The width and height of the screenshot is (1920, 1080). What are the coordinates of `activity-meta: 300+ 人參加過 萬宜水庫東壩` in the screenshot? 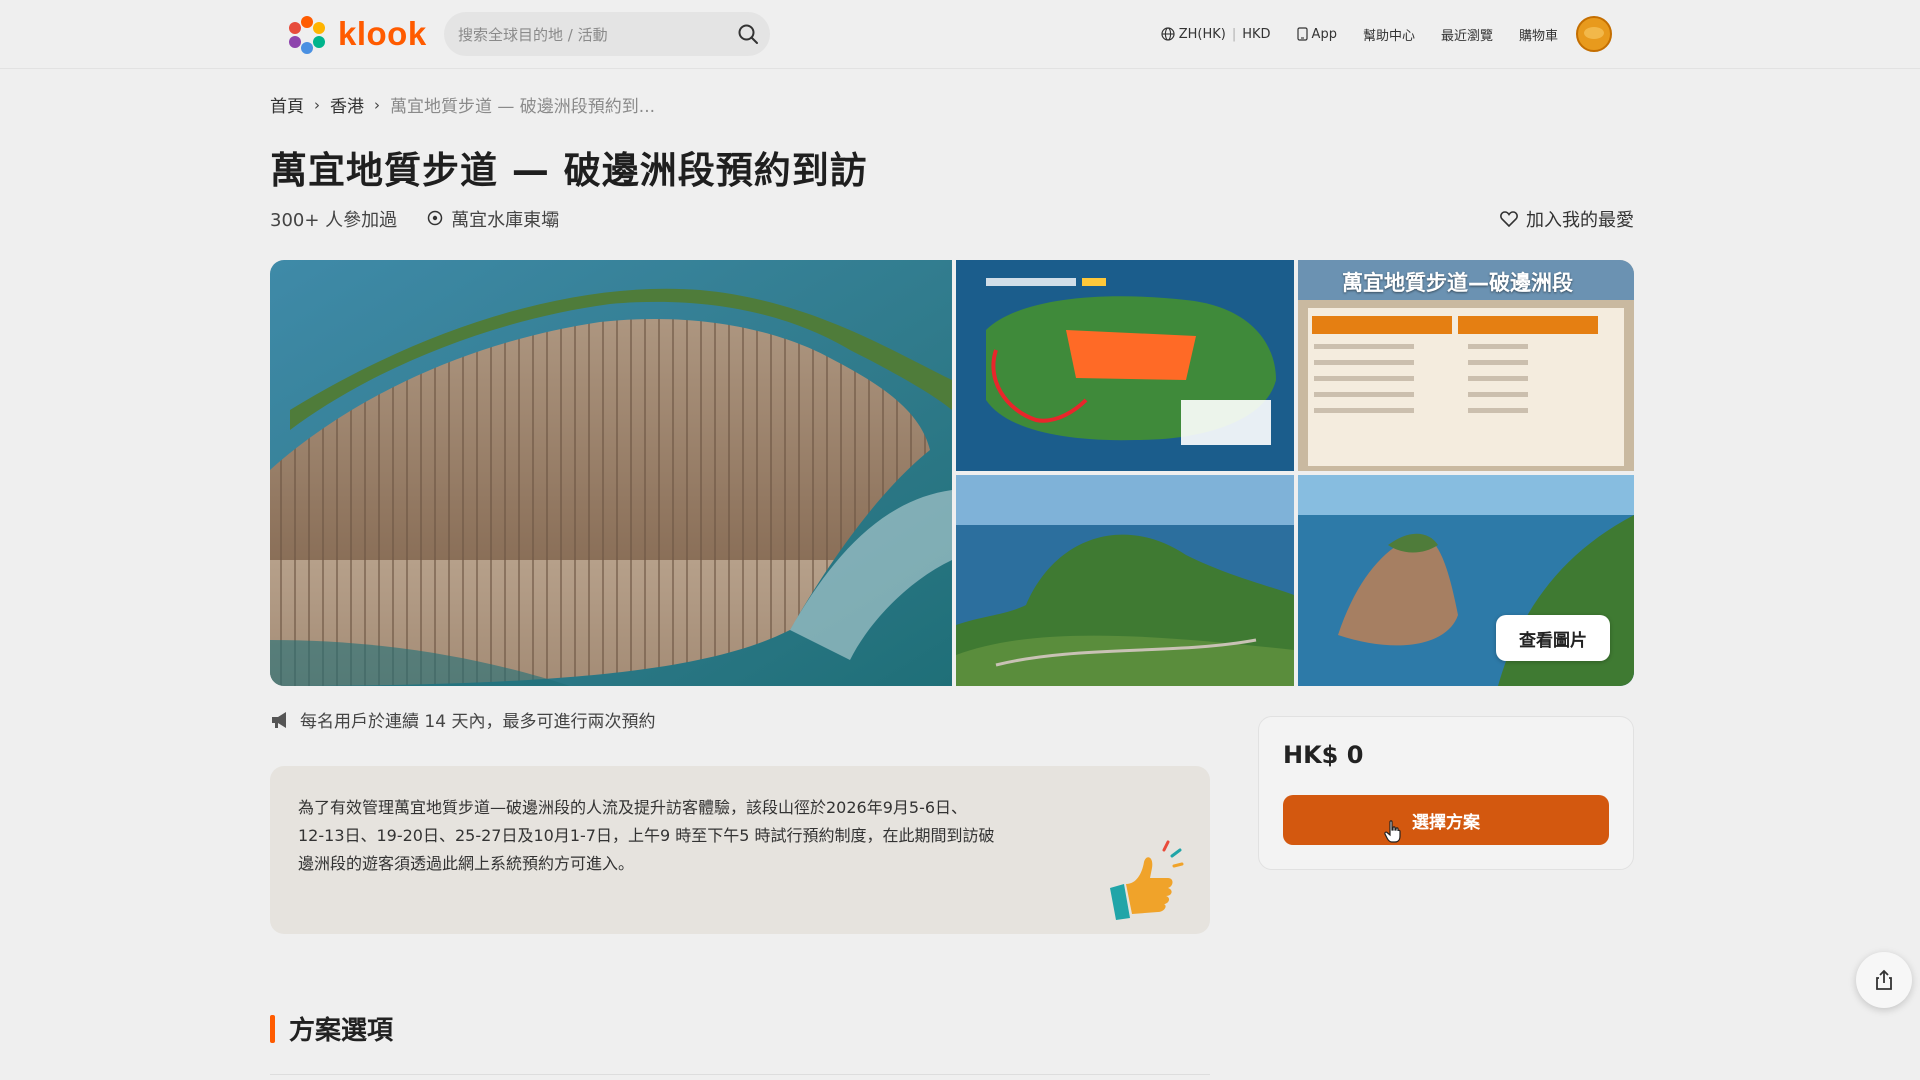 It's located at (414, 219).